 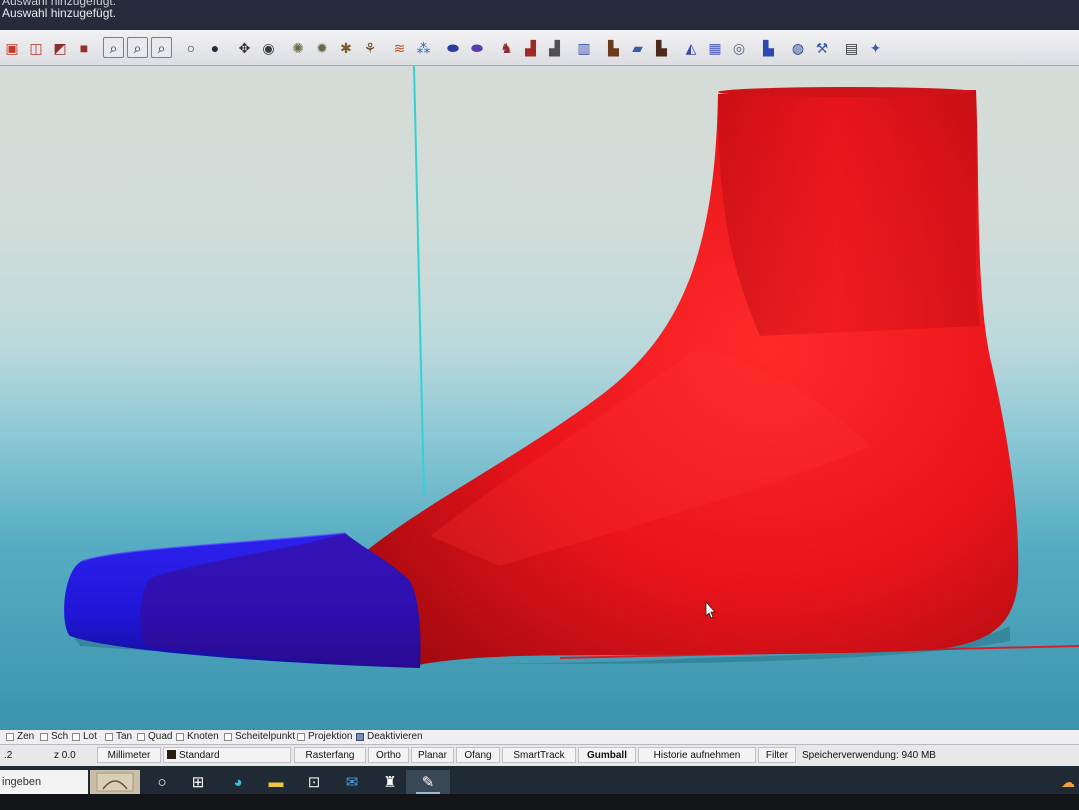 What do you see at coordinates (191, 47) in the screenshot?
I see `sphere-wire-icon: ○` at bounding box center [191, 47].